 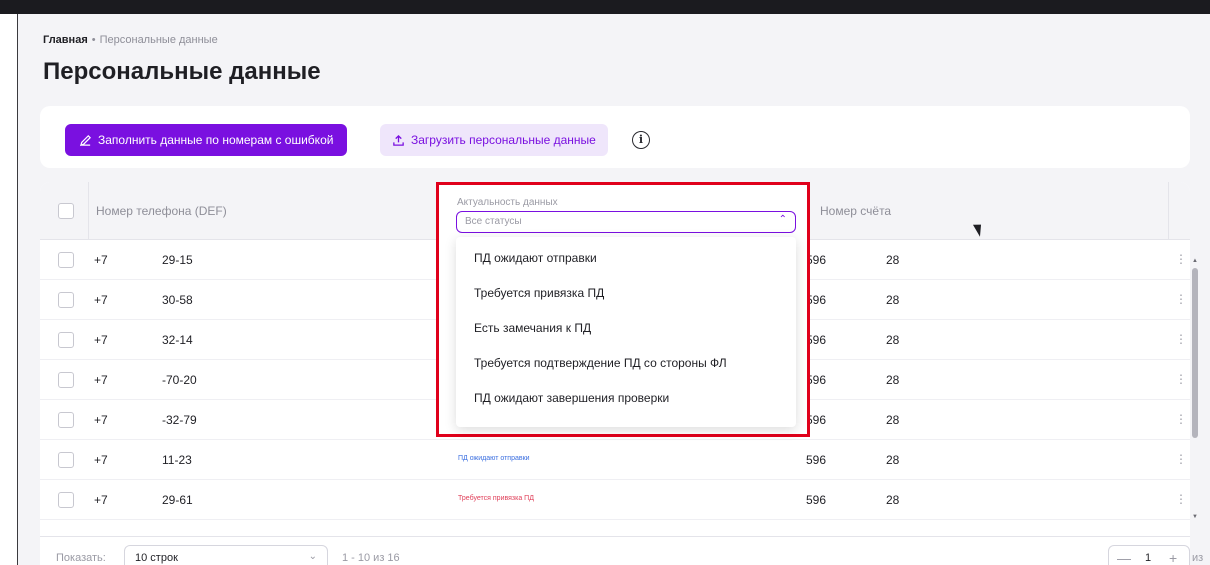 What do you see at coordinates (496, 498) in the screenshot?
I see `status-badge: Требуется привязка ПД` at bounding box center [496, 498].